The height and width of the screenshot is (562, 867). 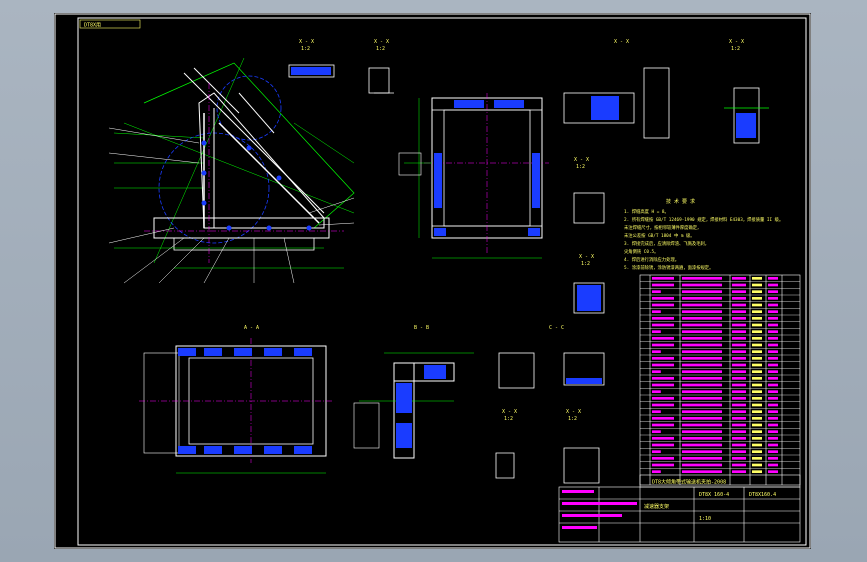 What do you see at coordinates (656, 506) in the screenshot?
I see `title-block-line-c: 减速器支架` at bounding box center [656, 506].